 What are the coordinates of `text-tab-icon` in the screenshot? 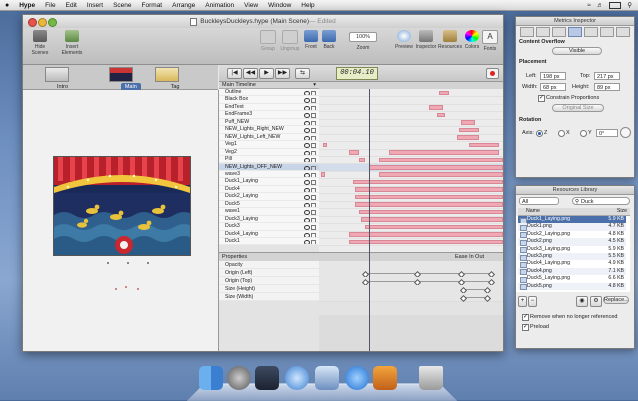 It's located at (591, 32).